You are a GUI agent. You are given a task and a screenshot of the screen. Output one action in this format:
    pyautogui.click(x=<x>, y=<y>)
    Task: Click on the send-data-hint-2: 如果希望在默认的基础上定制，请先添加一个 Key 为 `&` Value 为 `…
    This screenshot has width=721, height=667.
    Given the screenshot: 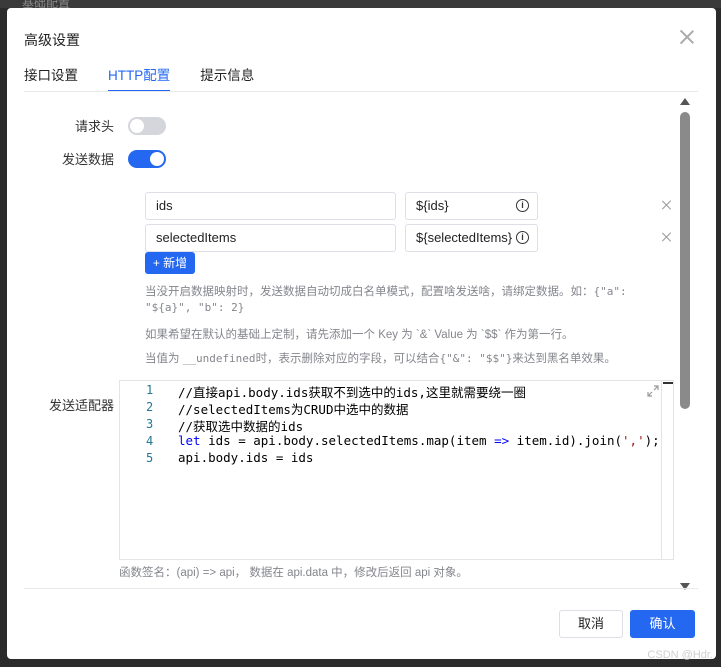 What is the action you would take?
    pyautogui.click(x=359, y=335)
    